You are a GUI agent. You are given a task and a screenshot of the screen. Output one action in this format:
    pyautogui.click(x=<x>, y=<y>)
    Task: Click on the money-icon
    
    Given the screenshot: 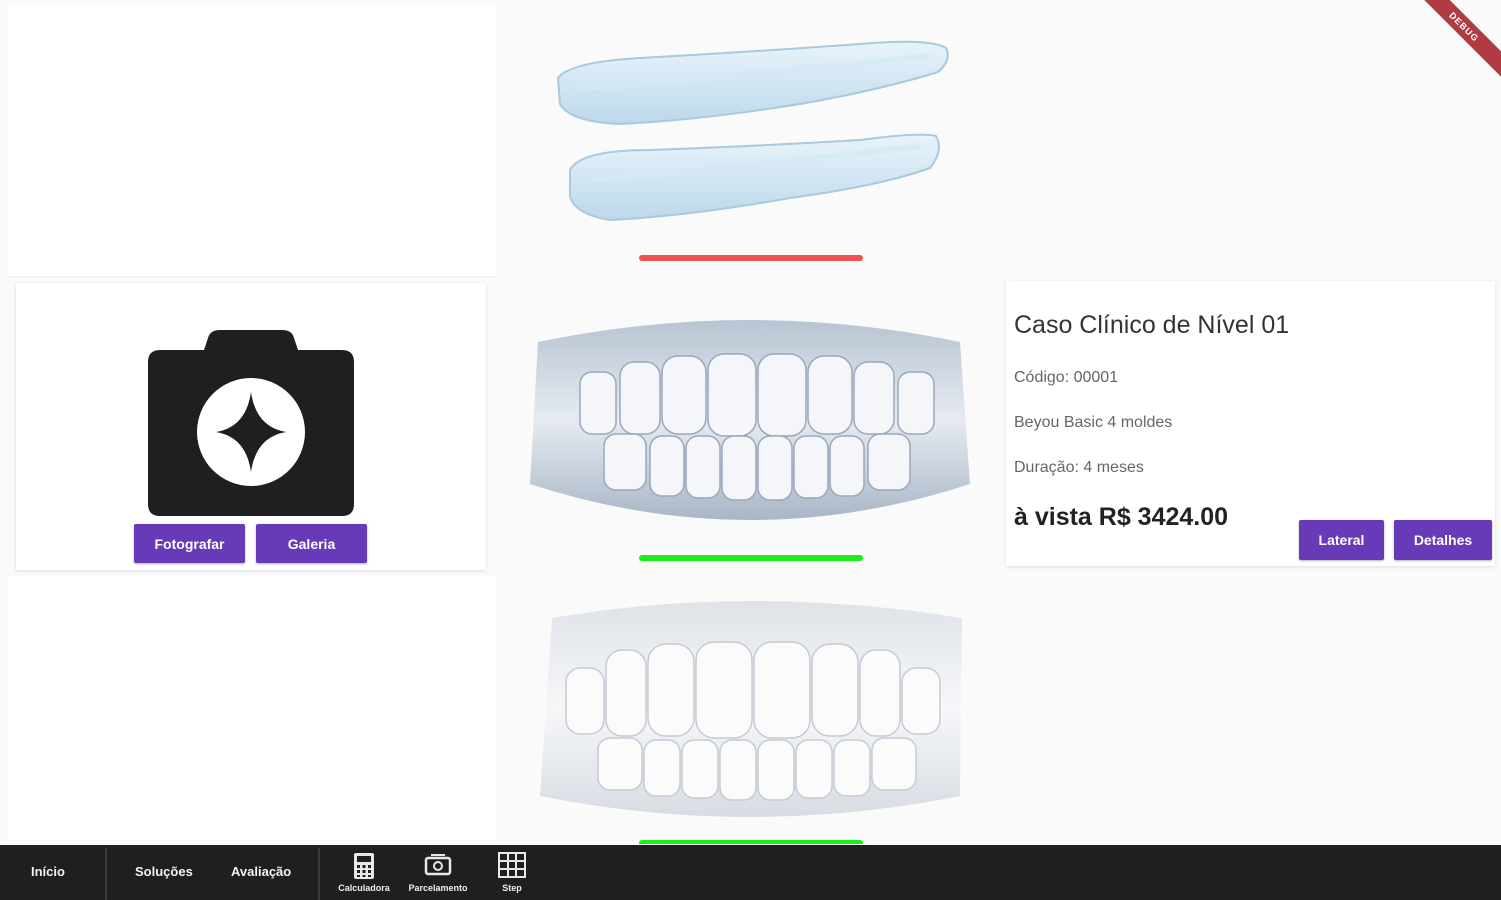 What is the action you would take?
    pyautogui.click(x=438, y=865)
    